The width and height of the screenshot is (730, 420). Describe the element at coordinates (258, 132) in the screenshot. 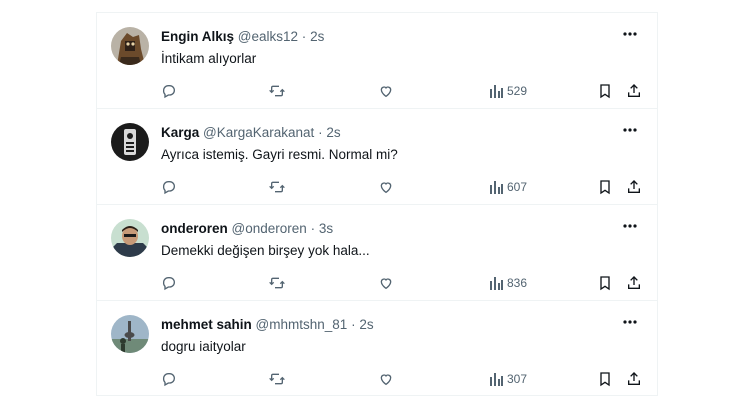

I see `user-handle: @KargaKarakanat` at that location.